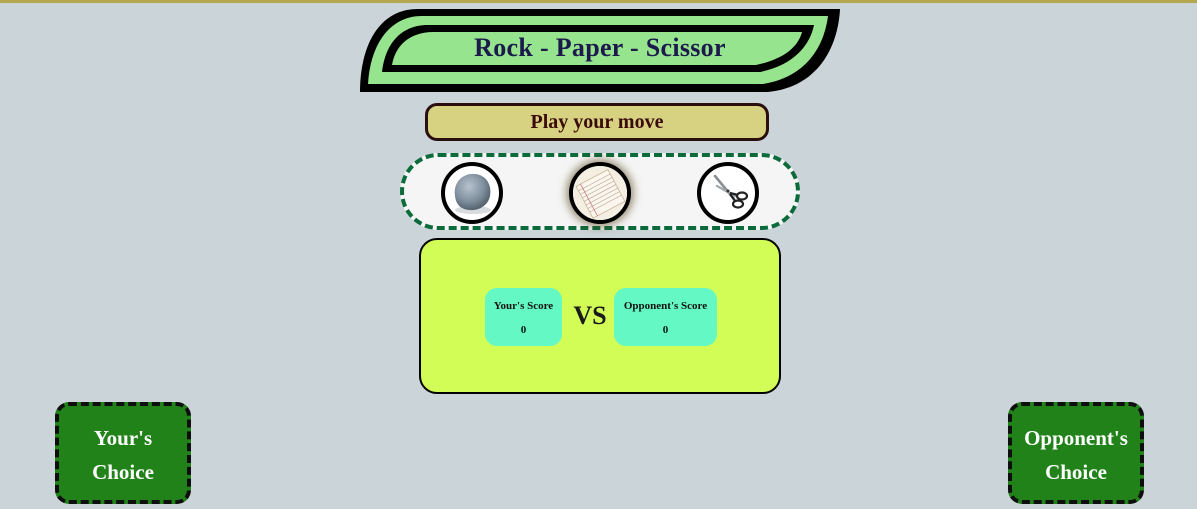  I want to click on rock-choice-button, so click(472, 193).